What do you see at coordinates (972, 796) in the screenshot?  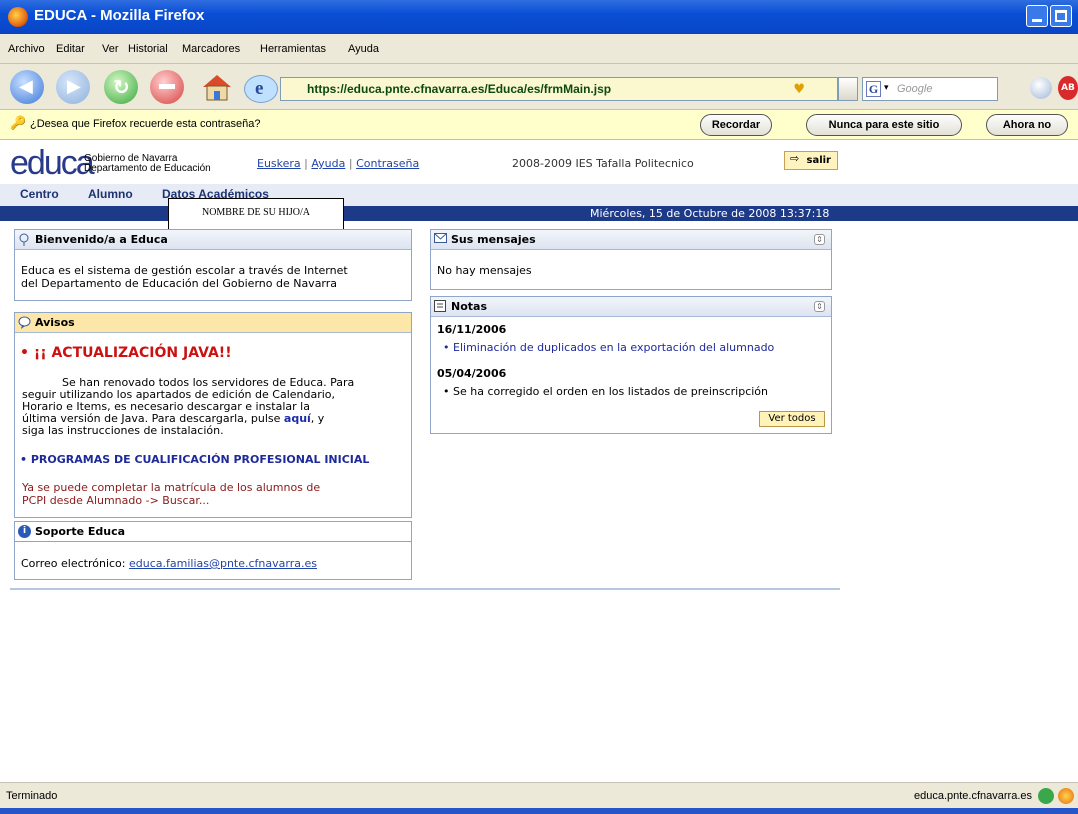 I see `status-domain: educa.pnte.cfnavarra.es` at bounding box center [972, 796].